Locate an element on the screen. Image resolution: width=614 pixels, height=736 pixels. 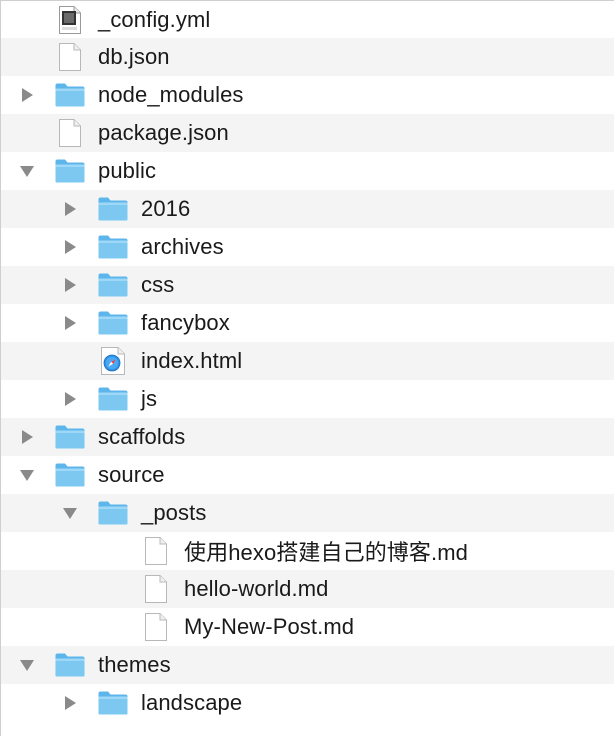
file-name-label: hello-world.md is located at coordinates (256, 588).